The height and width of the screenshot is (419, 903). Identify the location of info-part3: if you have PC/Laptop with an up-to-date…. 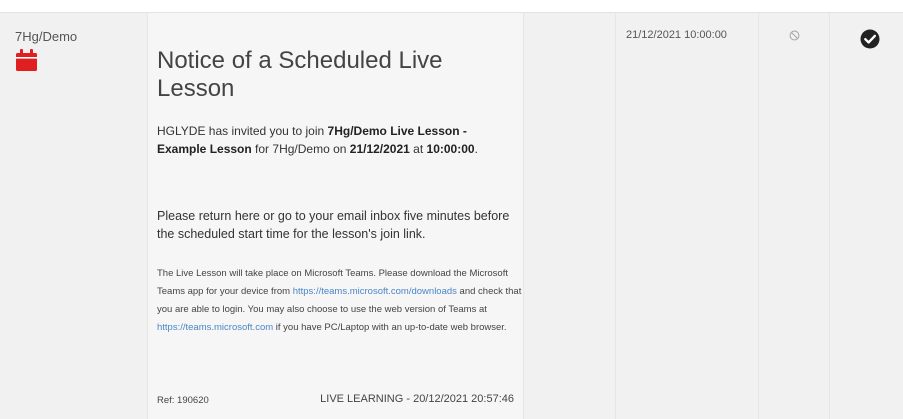
(390, 327).